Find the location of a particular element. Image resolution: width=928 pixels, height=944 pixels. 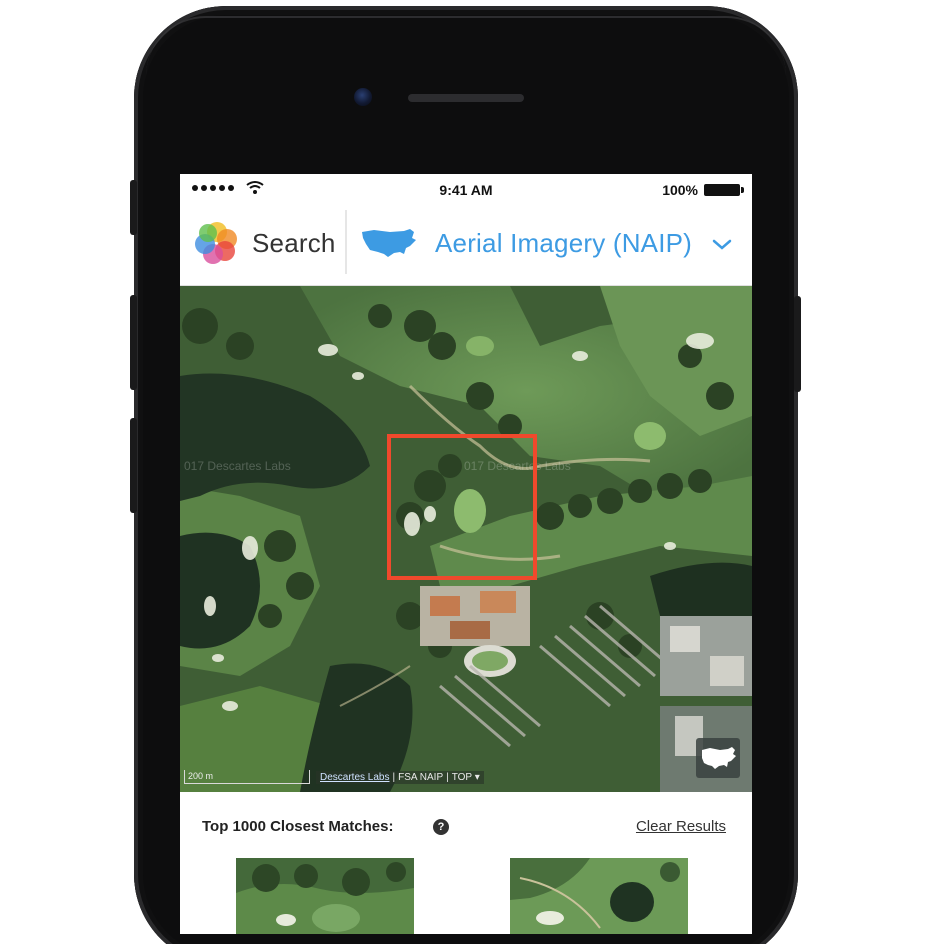

selected-tile-box is located at coordinates (462, 507).